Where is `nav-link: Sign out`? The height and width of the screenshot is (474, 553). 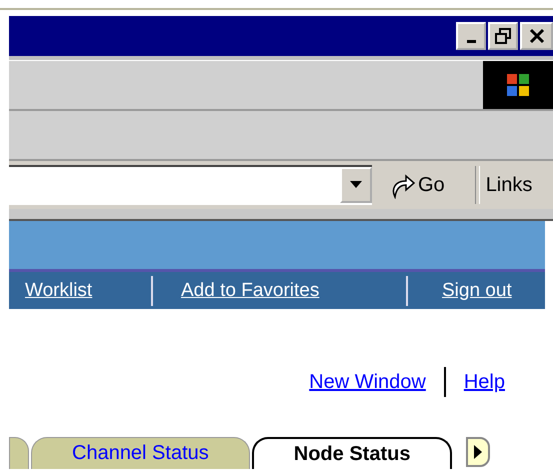
nav-link: Sign out is located at coordinates (477, 290).